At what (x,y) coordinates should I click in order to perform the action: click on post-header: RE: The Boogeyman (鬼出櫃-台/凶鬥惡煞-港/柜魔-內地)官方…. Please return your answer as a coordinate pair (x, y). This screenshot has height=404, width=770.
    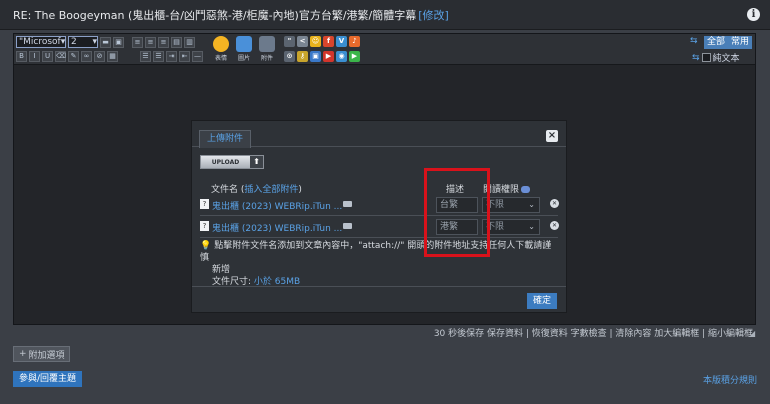
    Looking at the image, I should click on (385, 15).